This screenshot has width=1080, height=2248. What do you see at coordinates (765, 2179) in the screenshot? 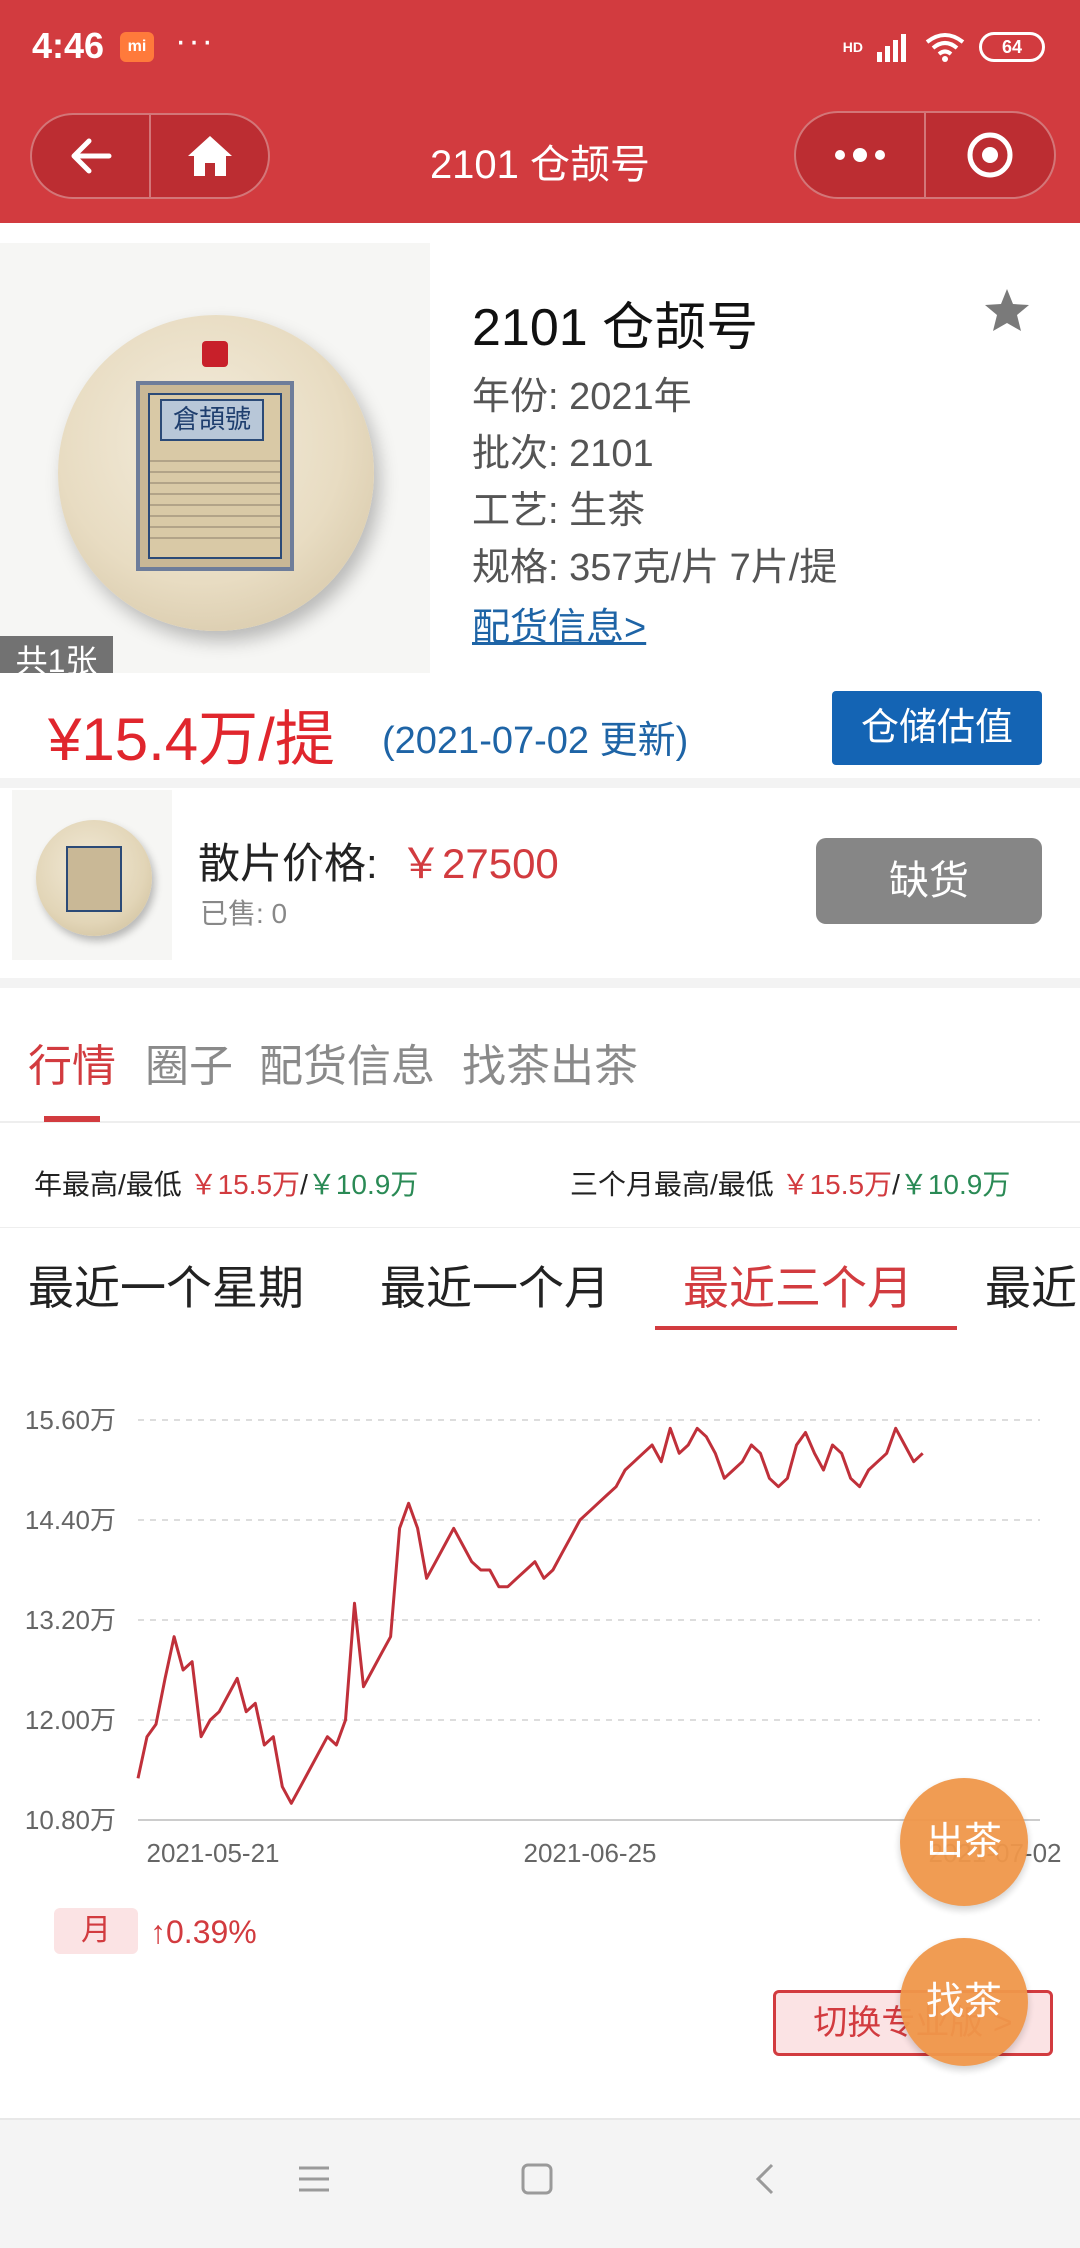
I see `back-chevron-icon` at bounding box center [765, 2179].